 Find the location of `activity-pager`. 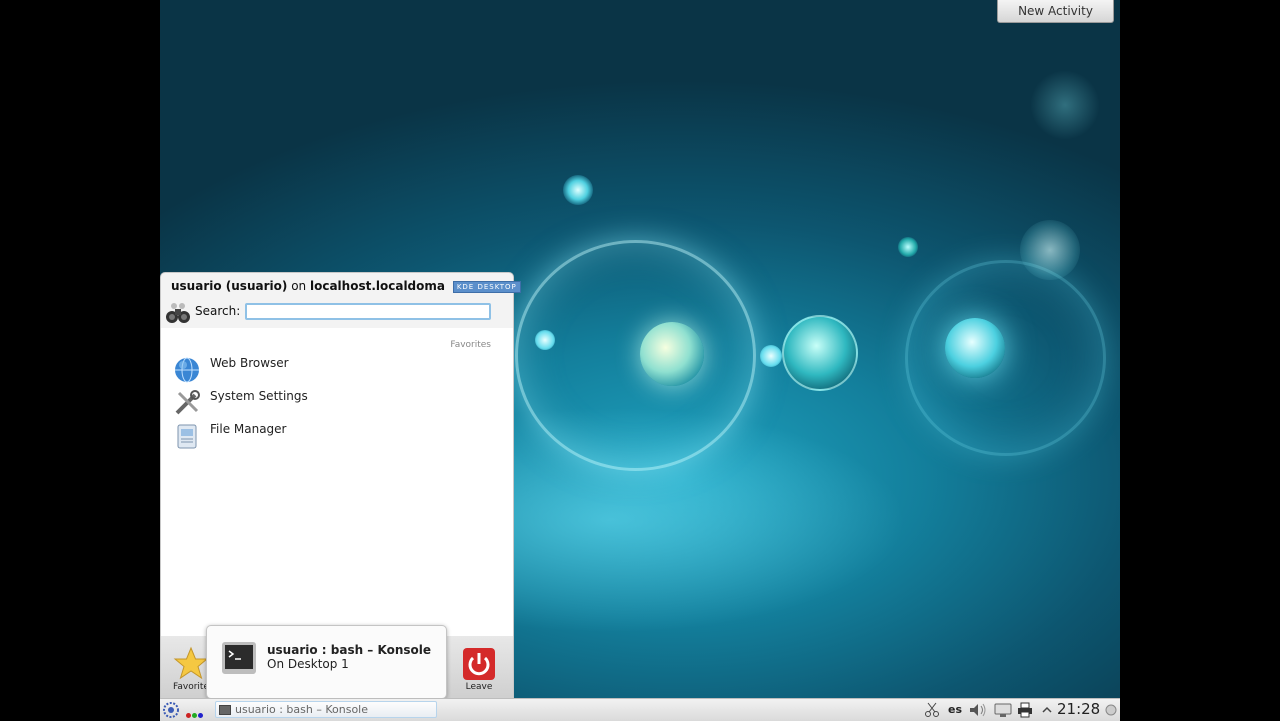

activity-pager is located at coordinates (195, 714).